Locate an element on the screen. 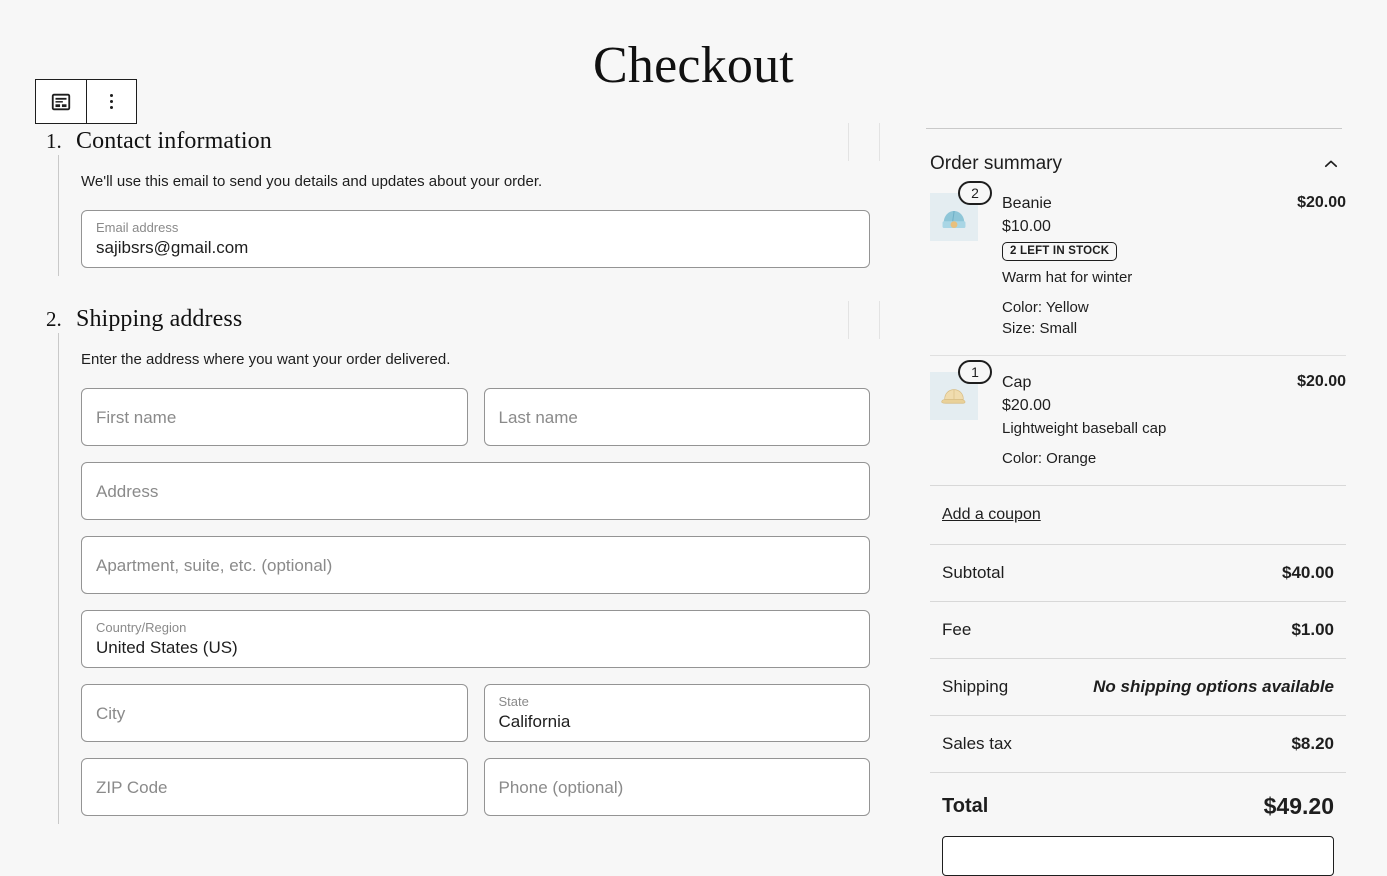 The image size is (1387, 876). fee-value: $1.00 is located at coordinates (1312, 629).